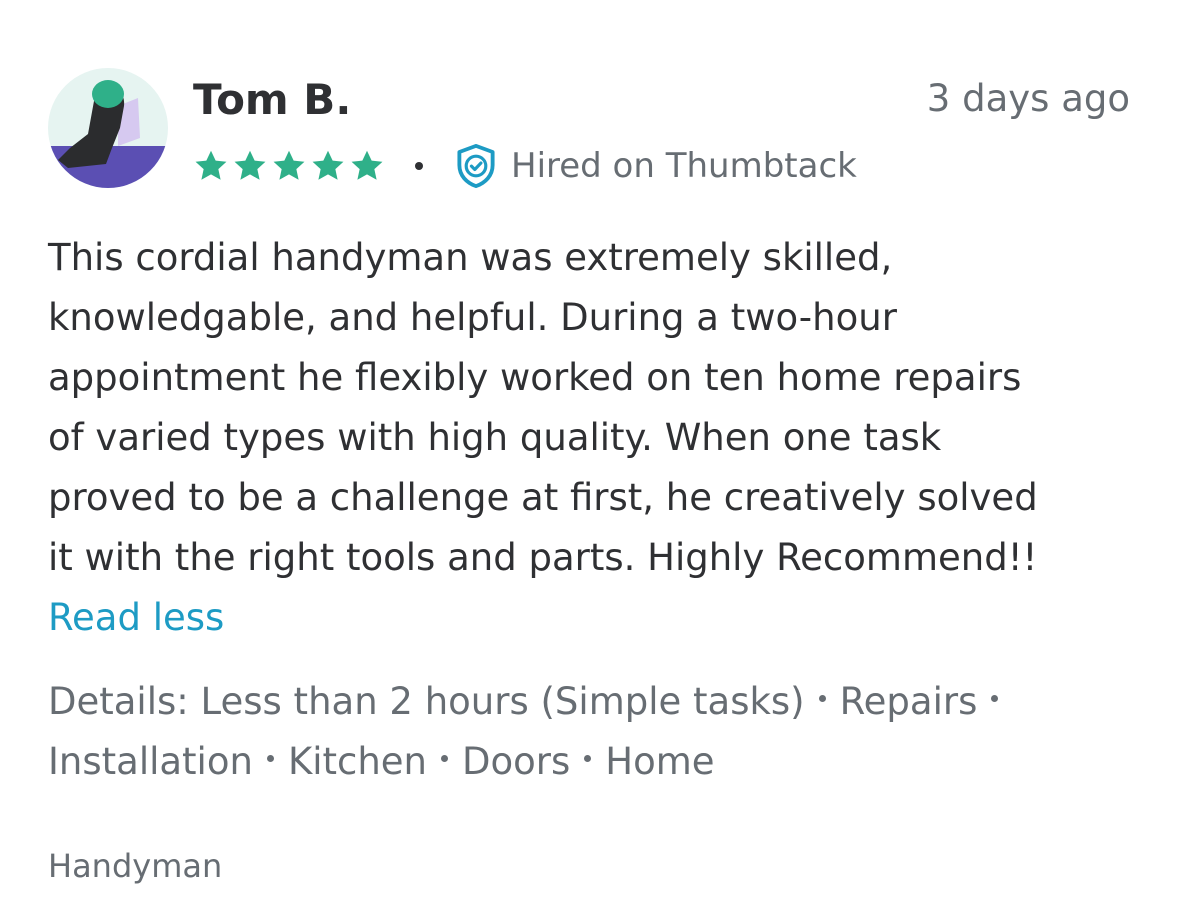 Image resolution: width=1179 pixels, height=908 pixels. Describe the element at coordinates (516, 761) in the screenshot. I see `detail-tag: Doors` at that location.